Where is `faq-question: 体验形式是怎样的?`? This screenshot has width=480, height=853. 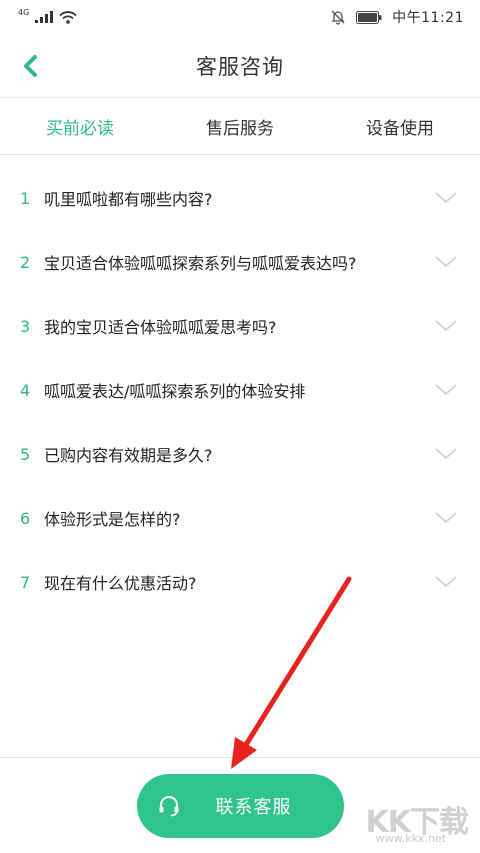
faq-question: 体验形式是怎样的? is located at coordinates (112, 519).